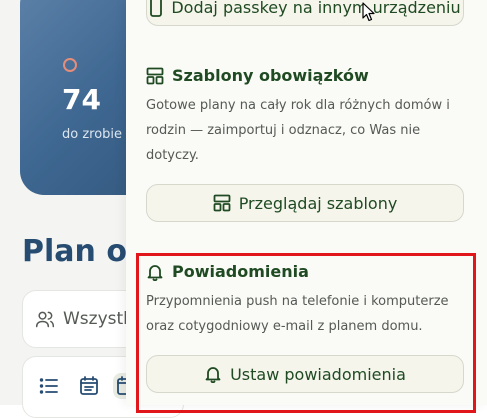  I want to click on set-notifications-button: Ustaw powiadomienia, so click(305, 374).